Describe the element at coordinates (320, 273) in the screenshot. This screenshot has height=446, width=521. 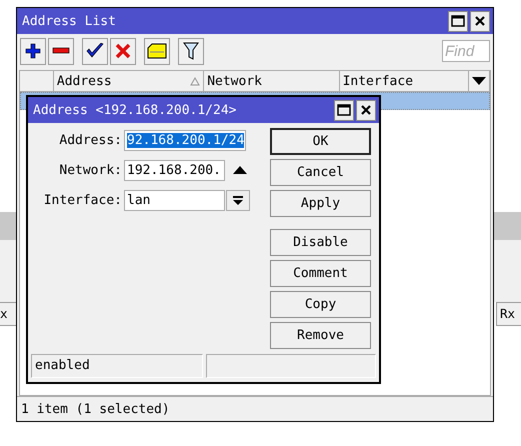
I see `dialog-button: Comment` at that location.